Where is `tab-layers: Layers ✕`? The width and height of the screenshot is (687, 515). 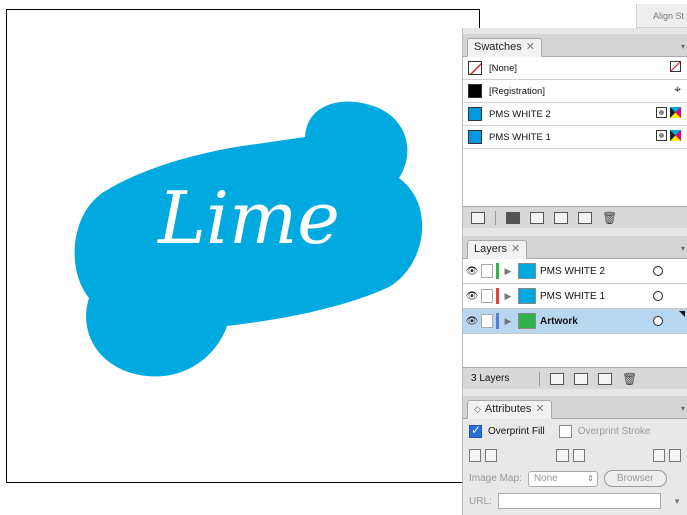
tab-layers: Layers ✕ is located at coordinates (497, 249).